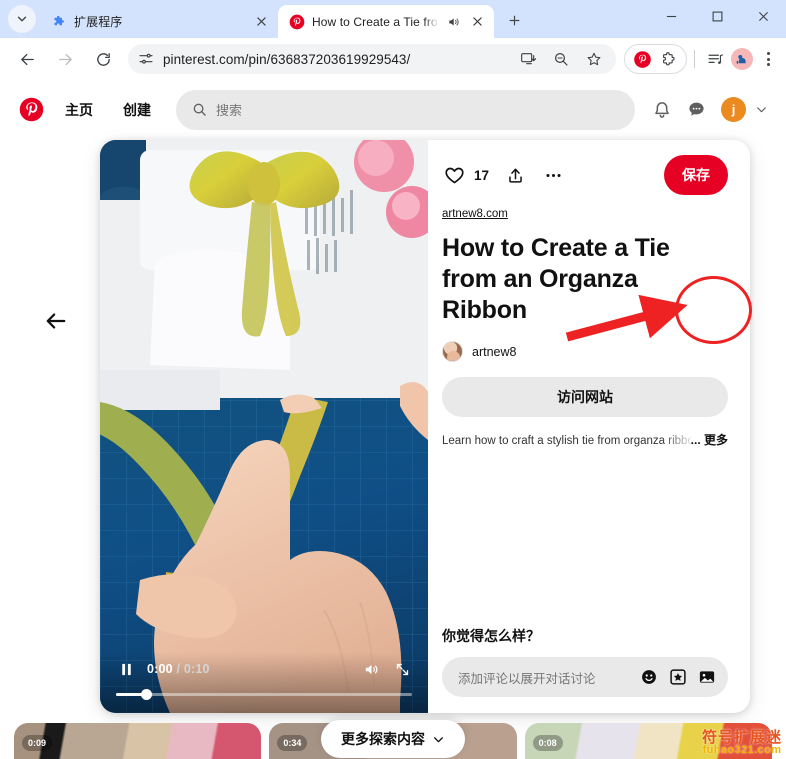  What do you see at coordinates (696, 175) in the screenshot?
I see `save-button: 保存` at bounding box center [696, 175].